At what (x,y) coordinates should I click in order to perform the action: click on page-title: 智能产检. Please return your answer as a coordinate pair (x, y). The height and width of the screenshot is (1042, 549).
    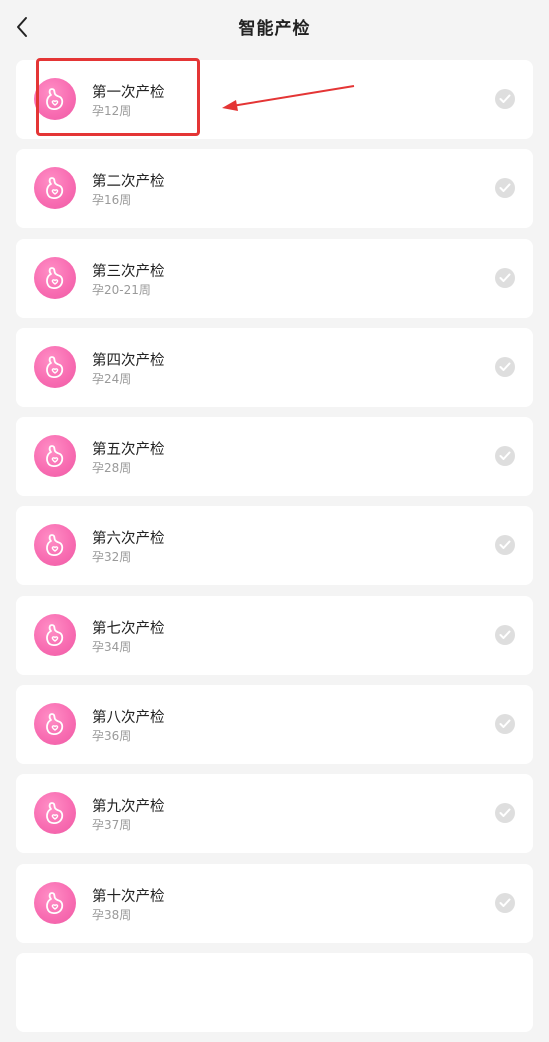
    Looking at the image, I should click on (274, 29).